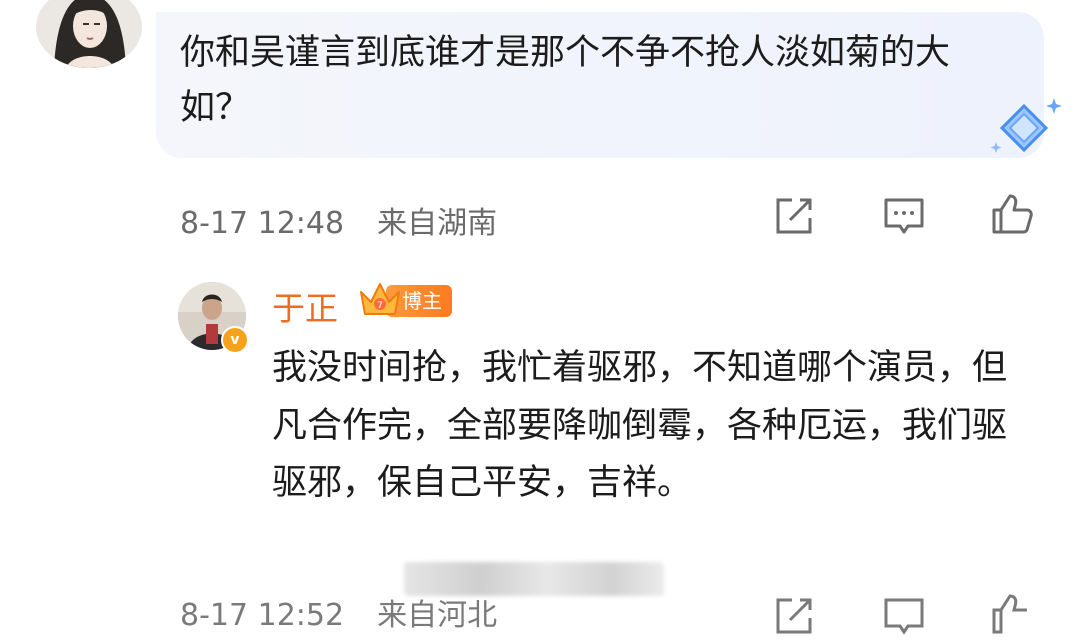  I want to click on crown-icon: 7, so click(380, 300).